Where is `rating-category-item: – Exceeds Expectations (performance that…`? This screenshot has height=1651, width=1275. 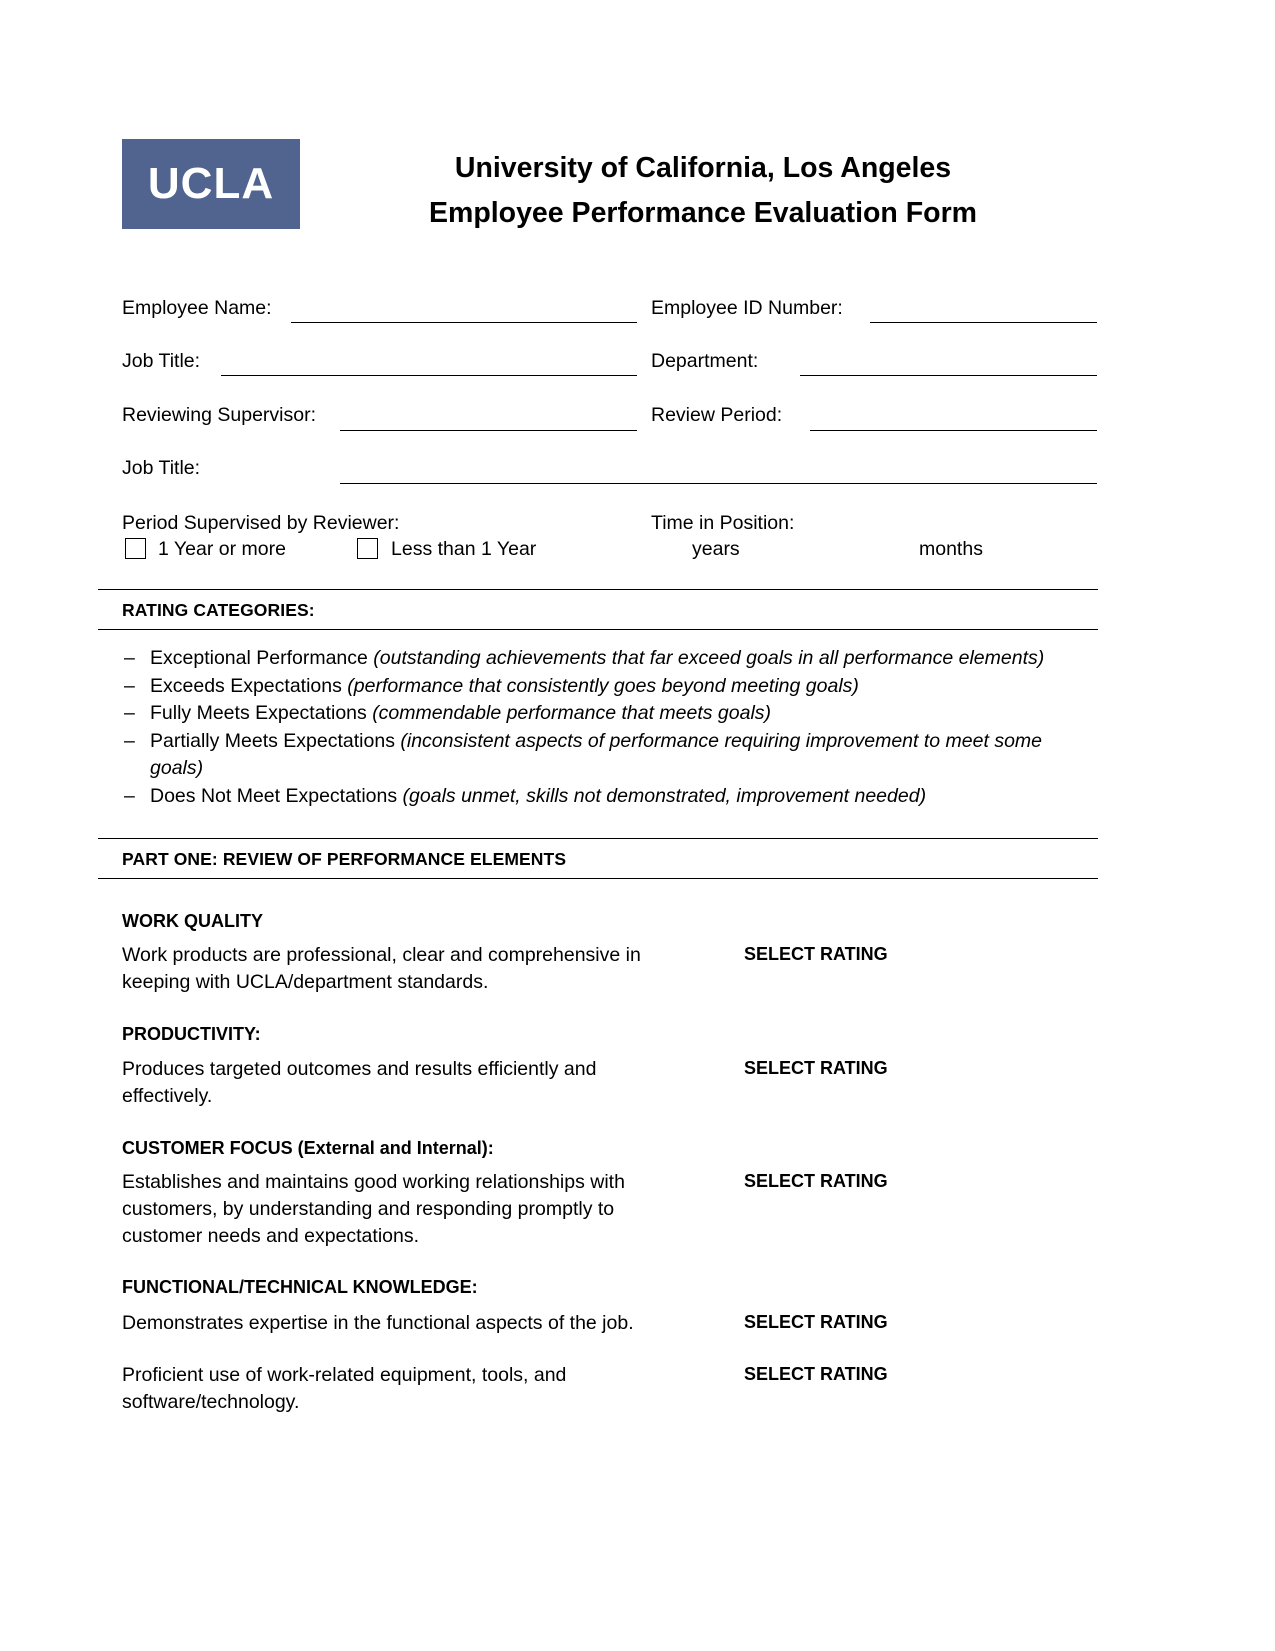
rating-category-item: – Exceeds Expectations (performance that… is located at coordinates (599, 687).